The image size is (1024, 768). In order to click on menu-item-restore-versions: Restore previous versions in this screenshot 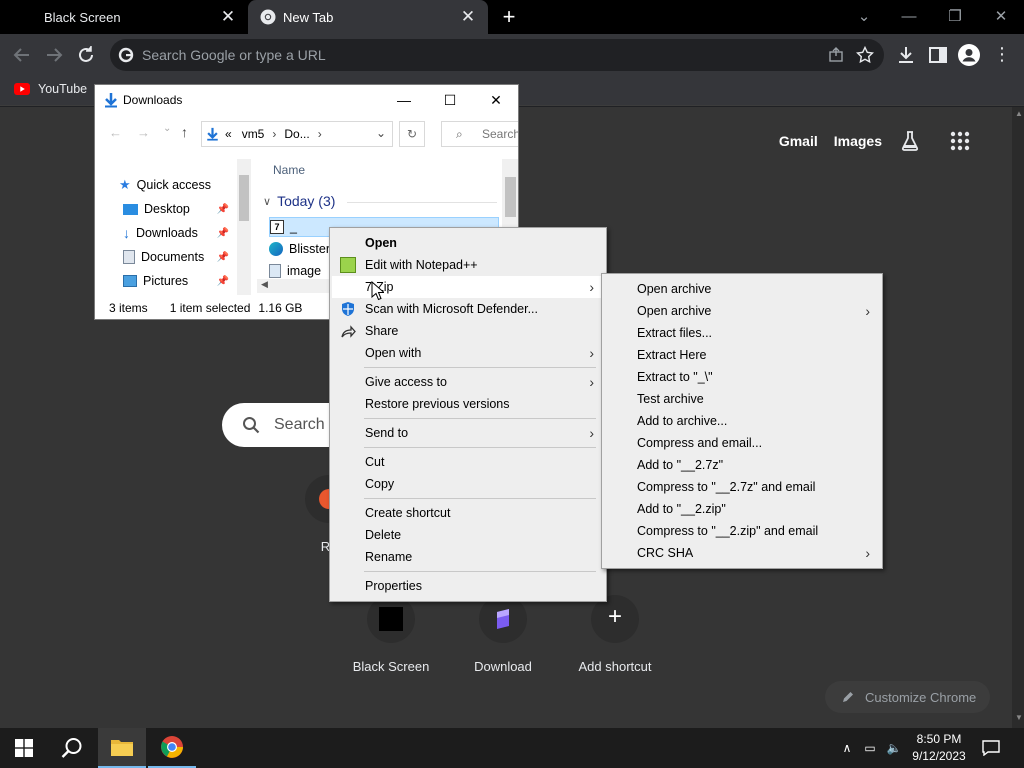, I will do `click(468, 404)`.